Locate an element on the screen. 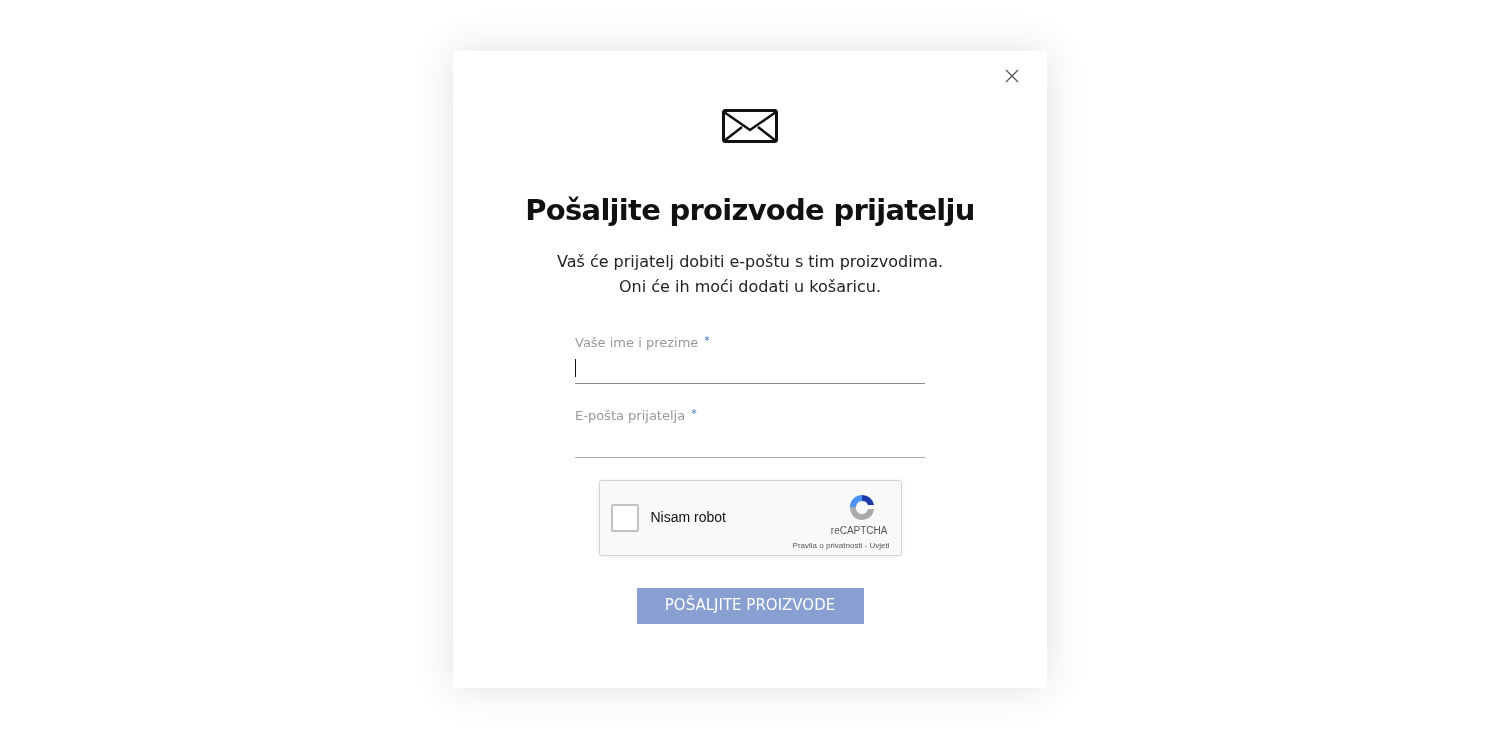 This screenshot has height=735, width=1500. captcha-links: Pravila o privatnosti - Uvjeti is located at coordinates (841, 545).